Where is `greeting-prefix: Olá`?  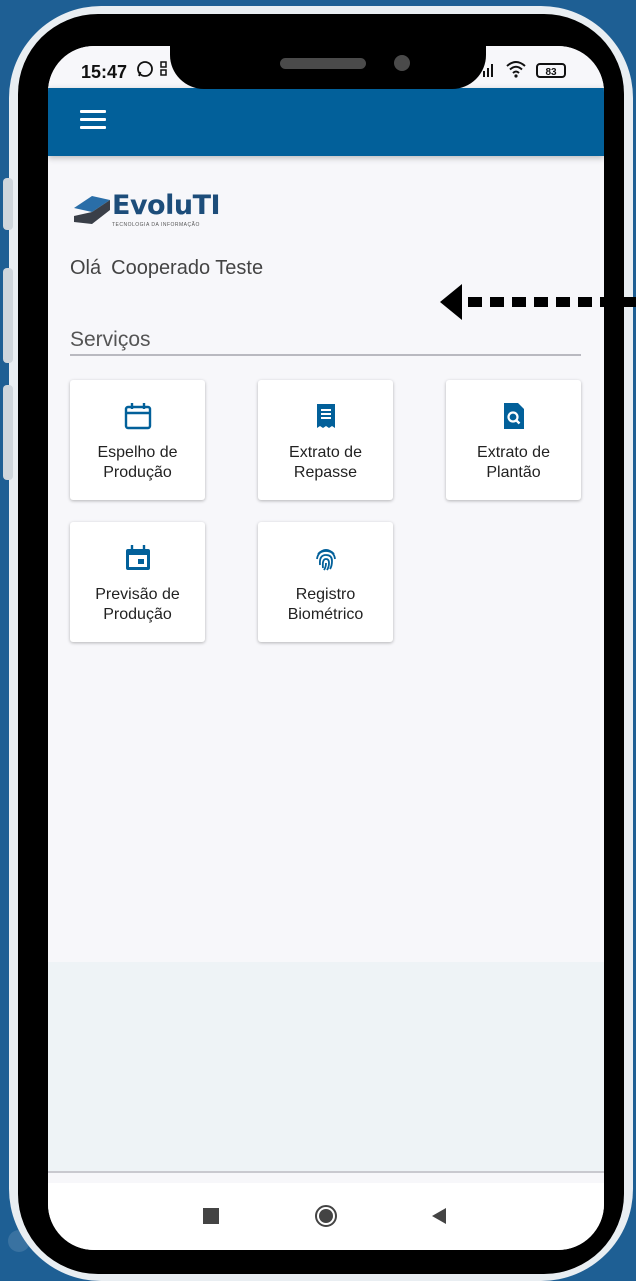
greeting-prefix: Olá is located at coordinates (86, 268).